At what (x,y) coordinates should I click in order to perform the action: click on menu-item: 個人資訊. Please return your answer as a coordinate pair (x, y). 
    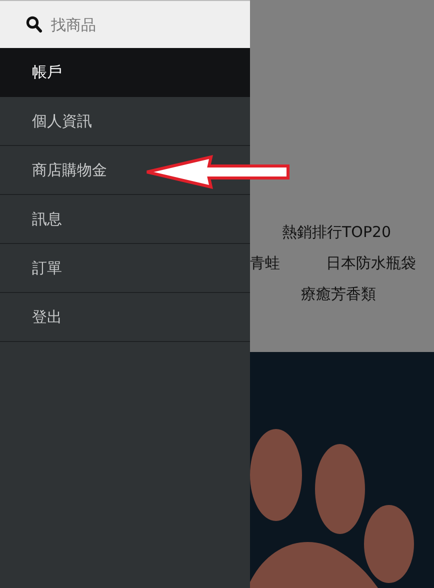
    Looking at the image, I should click on (62, 121).